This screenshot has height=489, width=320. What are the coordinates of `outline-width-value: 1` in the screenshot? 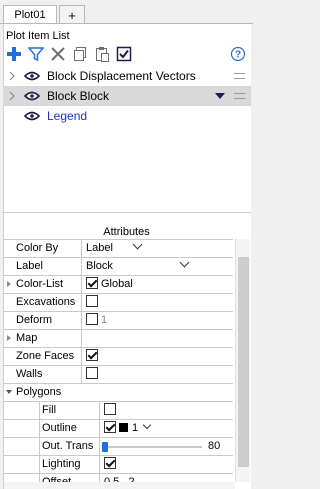 It's located at (135, 428).